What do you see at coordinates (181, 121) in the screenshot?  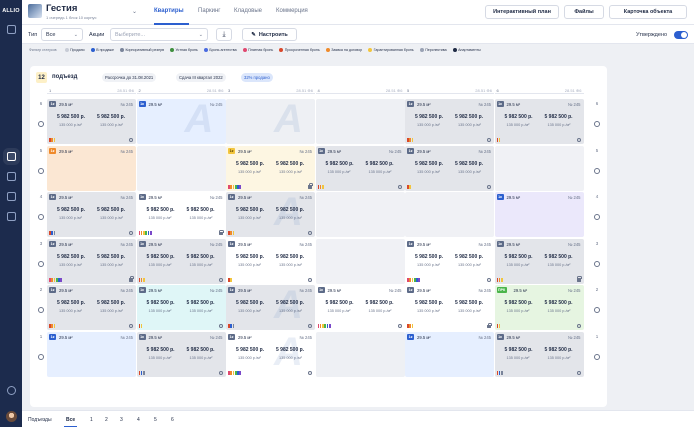 I see `apartment-cell: A 1к 29.5 м² № 245` at bounding box center [181, 121].